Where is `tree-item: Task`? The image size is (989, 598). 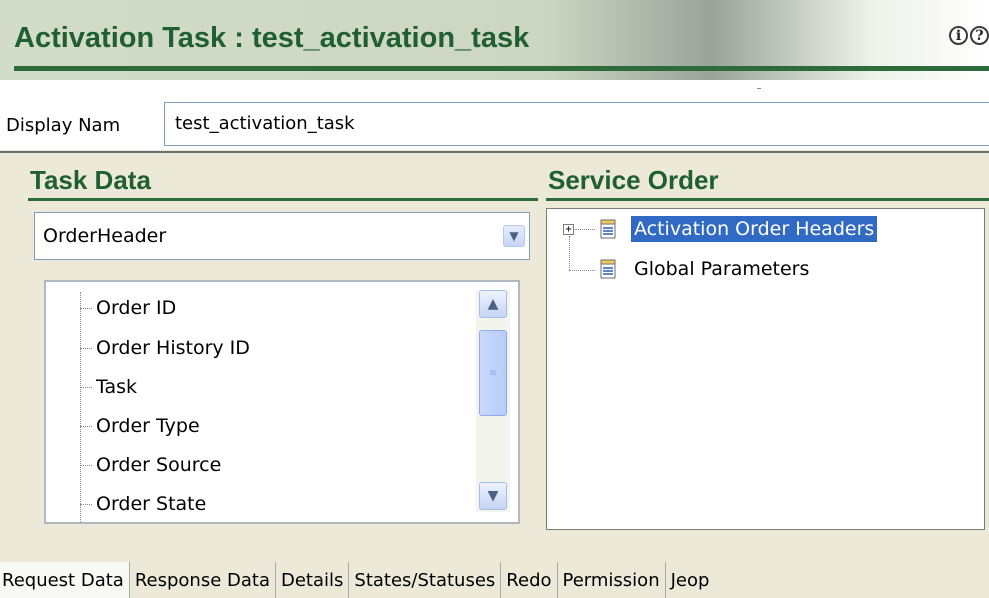 tree-item: Task is located at coordinates (108, 387).